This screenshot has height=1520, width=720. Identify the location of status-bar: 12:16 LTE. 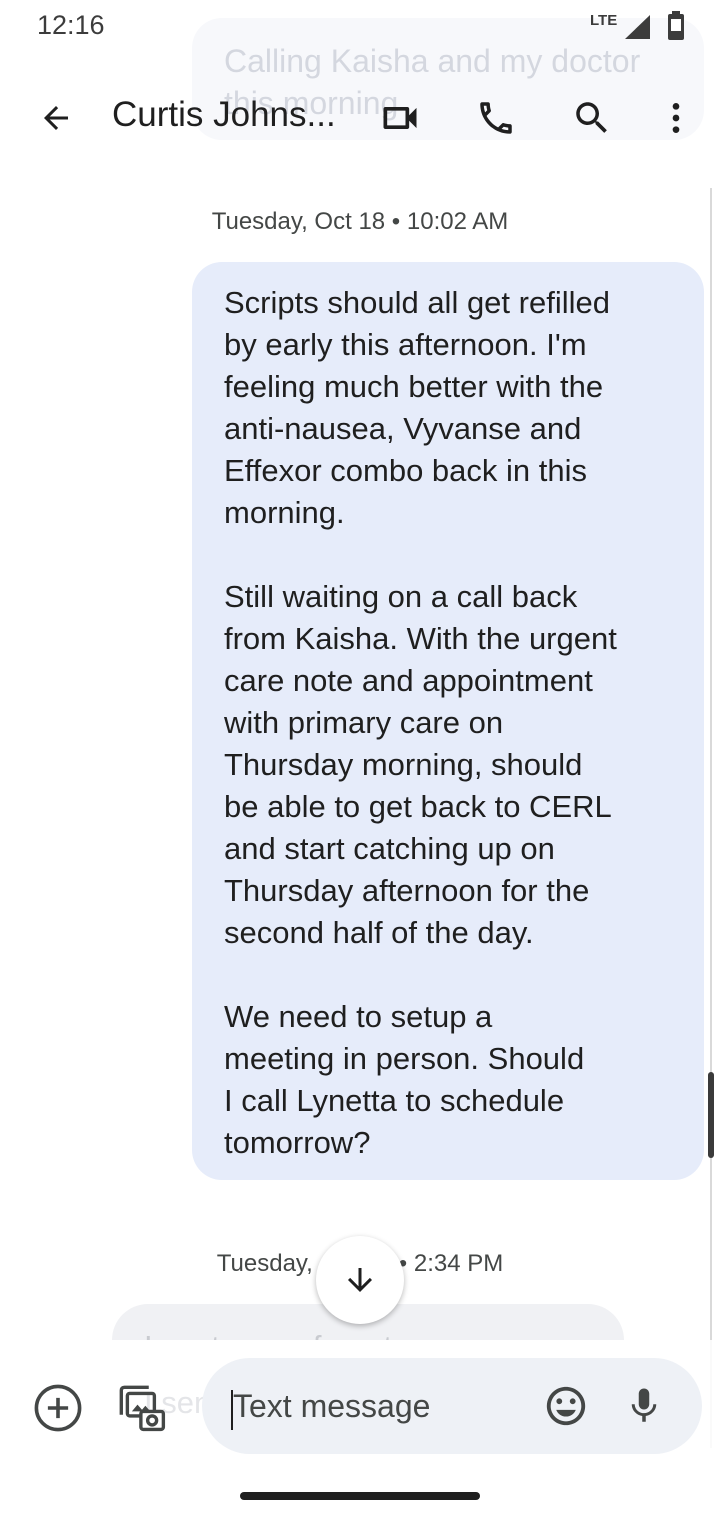
(360, 28).